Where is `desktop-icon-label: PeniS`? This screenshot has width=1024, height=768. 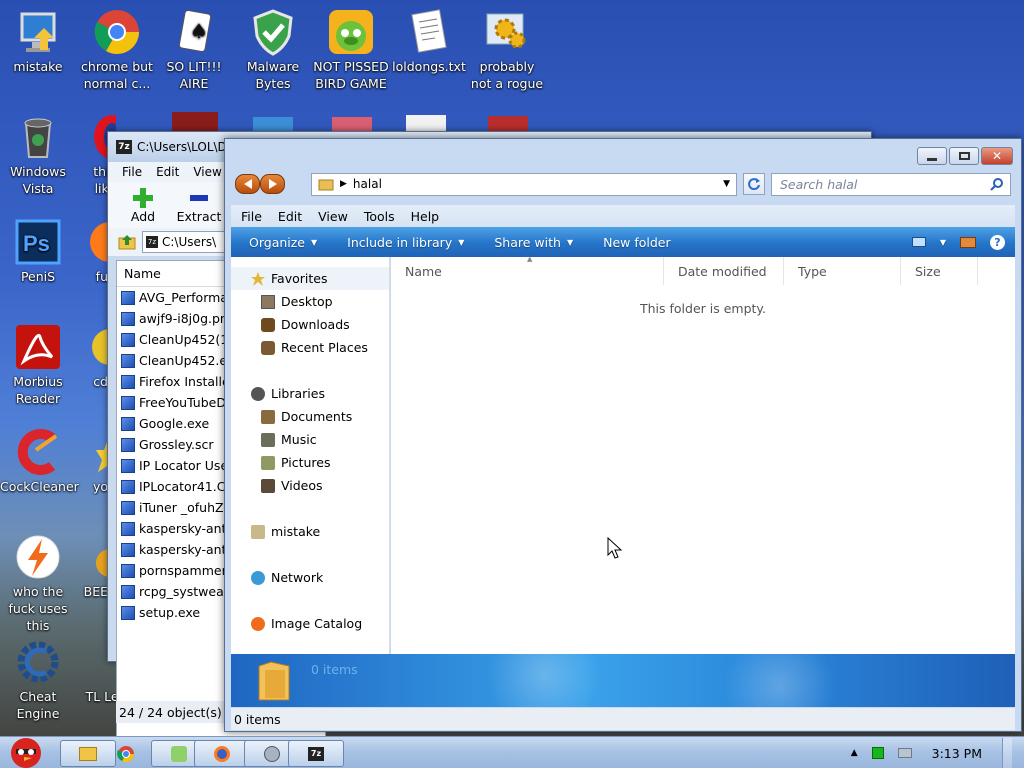
desktop-icon-label: PeniS is located at coordinates (38, 276).